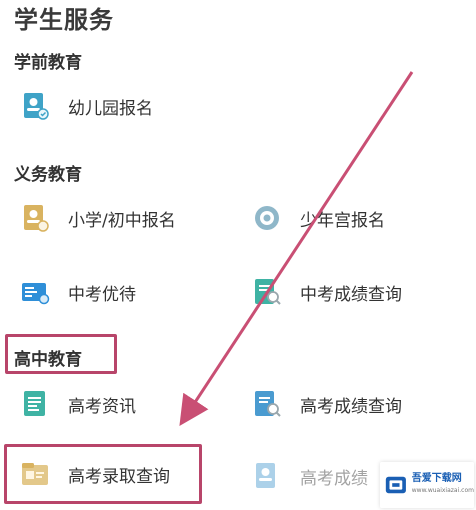 The height and width of the screenshot is (510, 476). I want to click on service-item-label: 中考优待, so click(102, 294).